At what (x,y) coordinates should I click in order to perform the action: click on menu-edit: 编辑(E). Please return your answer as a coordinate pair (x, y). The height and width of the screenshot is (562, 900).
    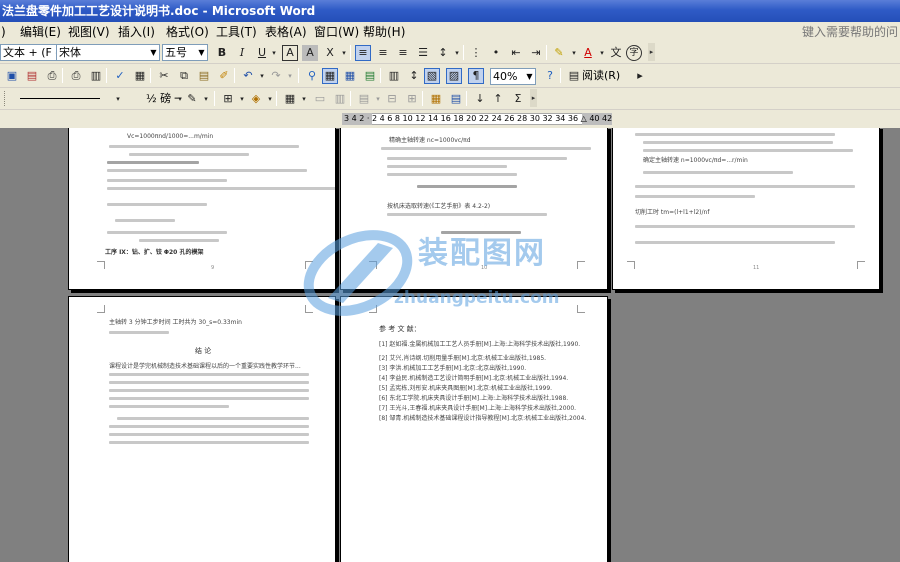
    Looking at the image, I should click on (40, 32).